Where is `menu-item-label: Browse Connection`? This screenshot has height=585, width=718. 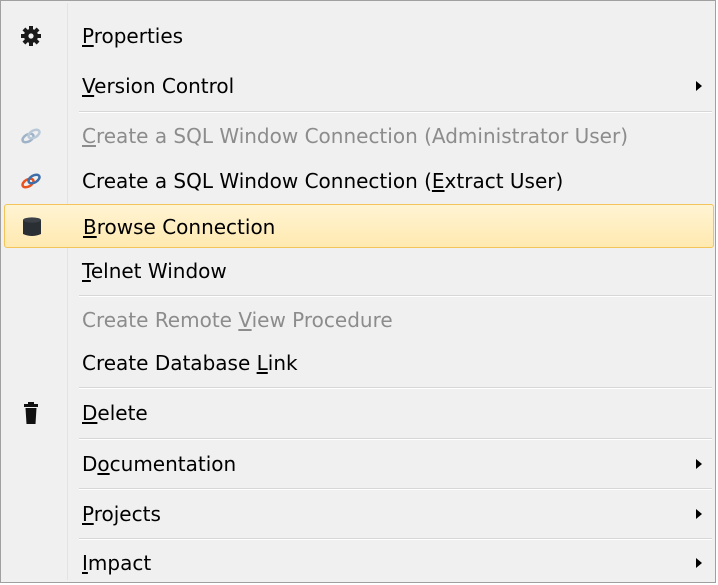
menu-item-label: Browse Connection is located at coordinates (179, 227).